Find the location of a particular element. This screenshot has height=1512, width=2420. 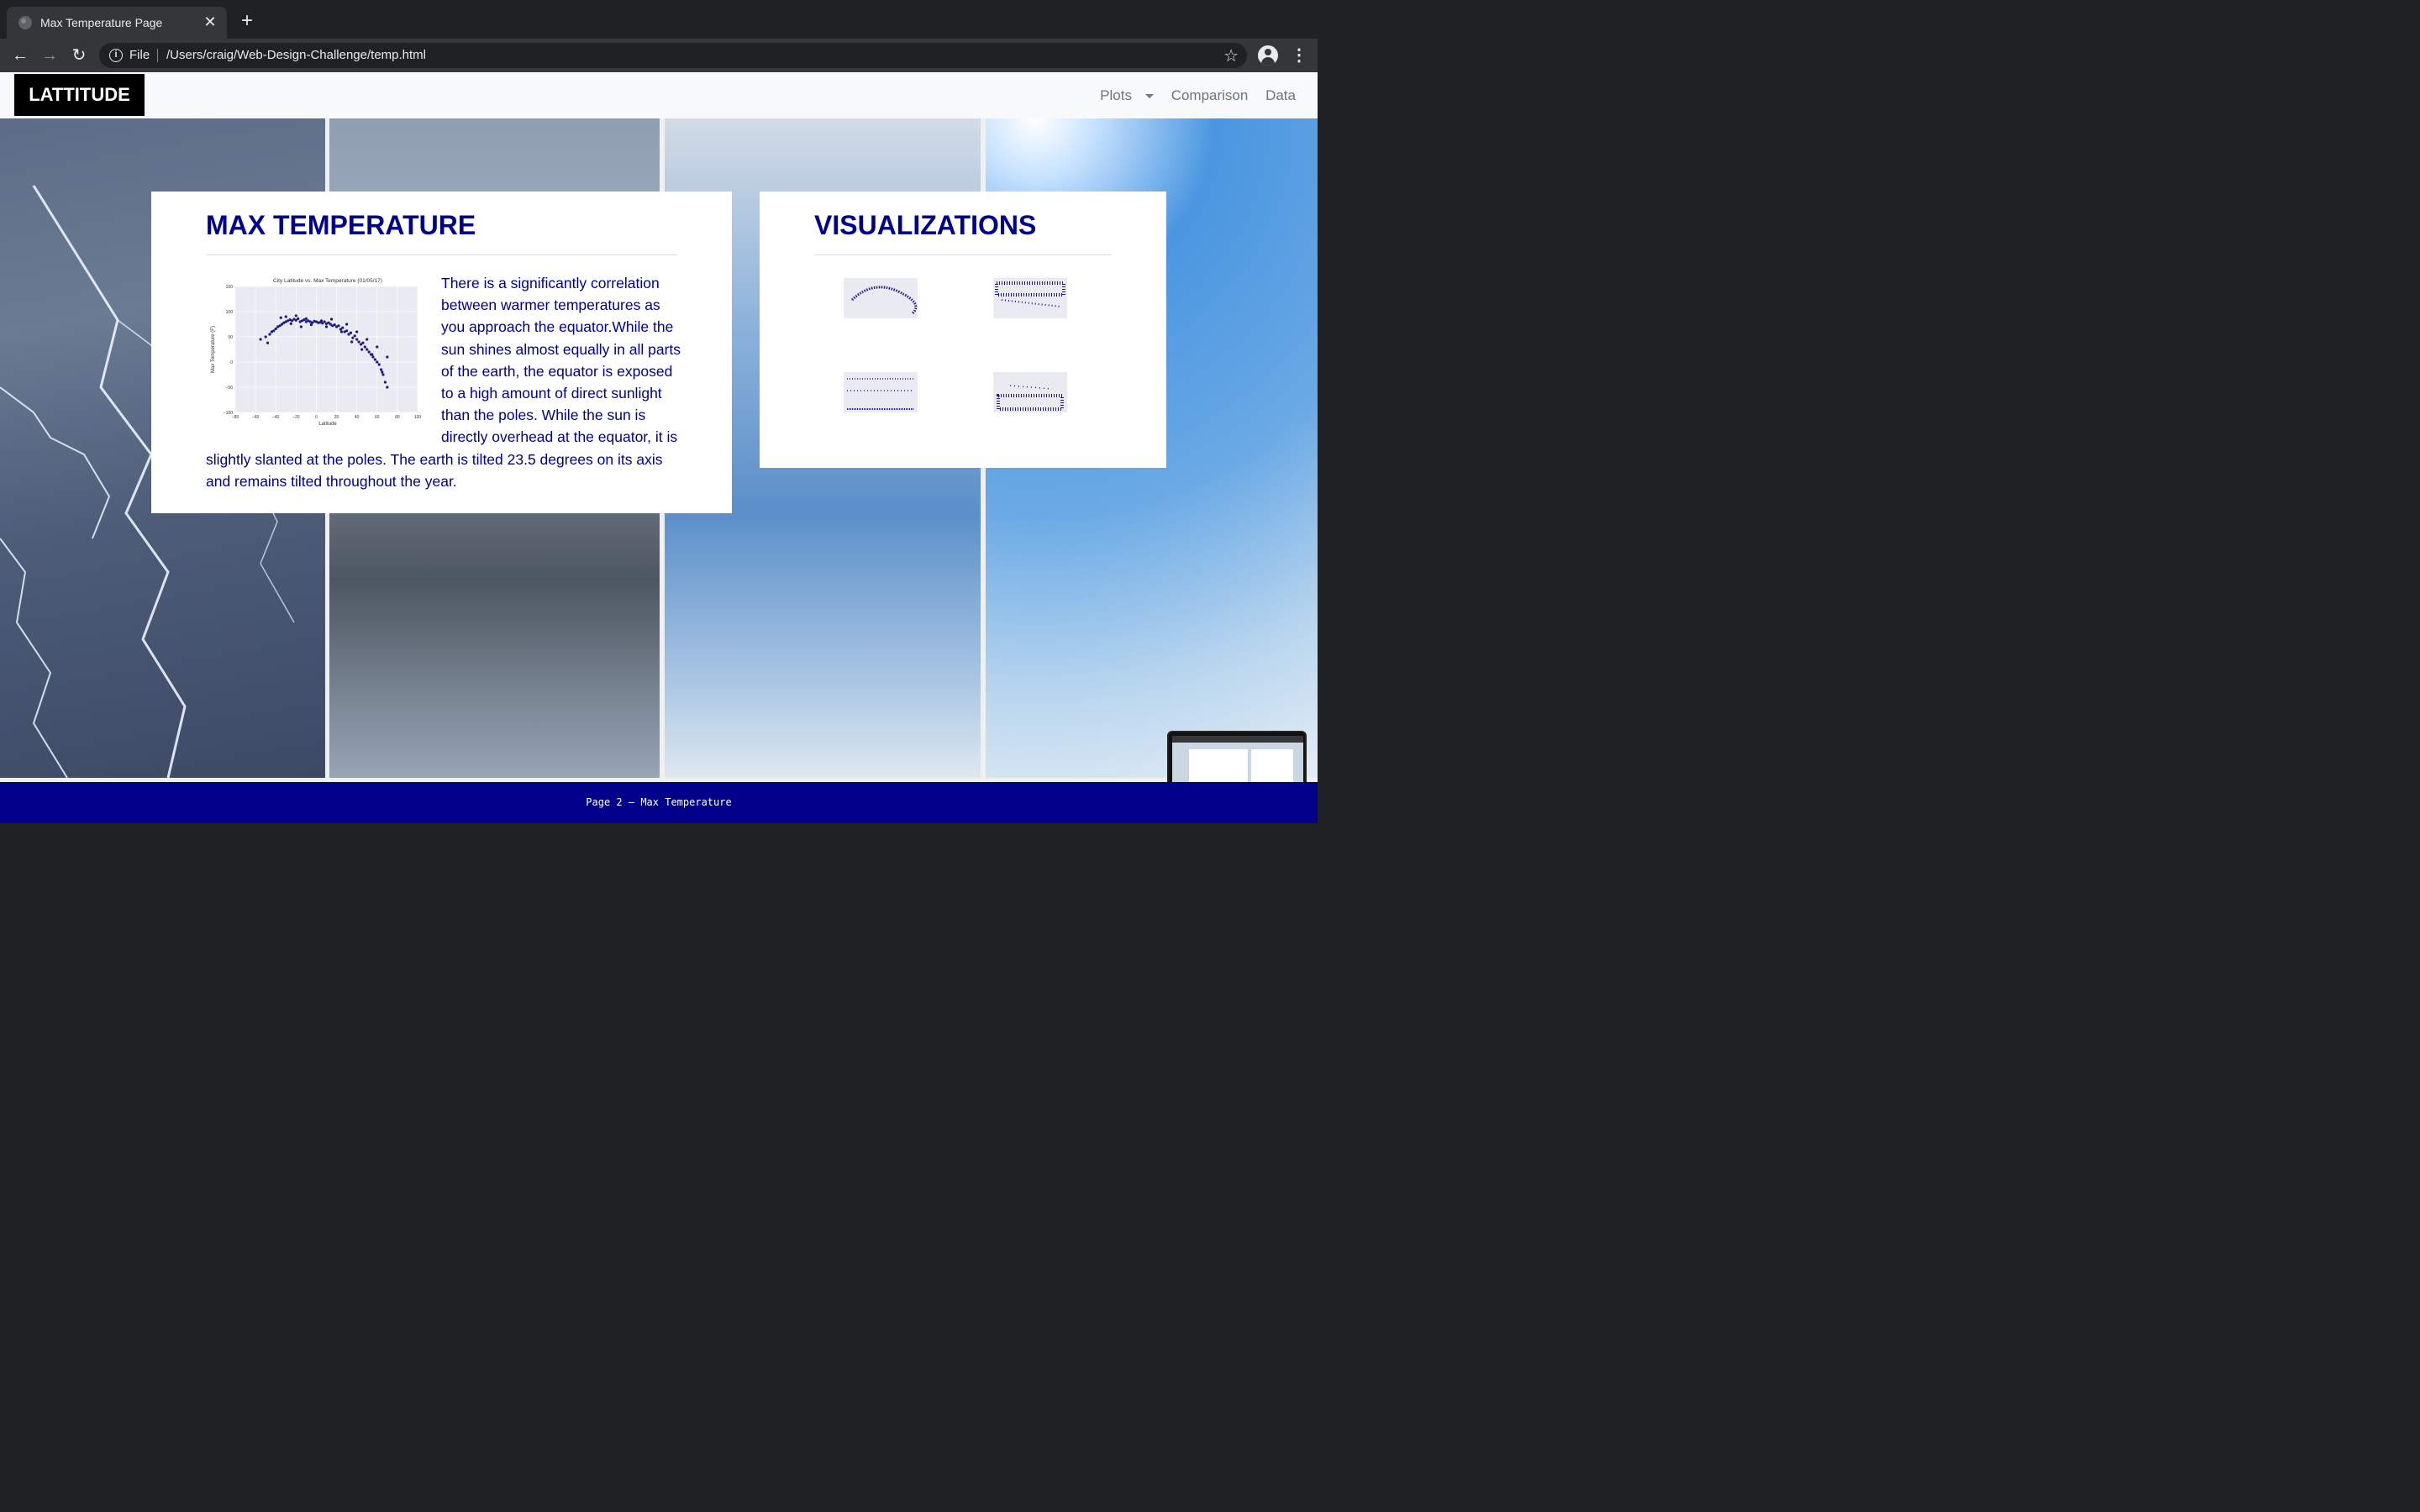

nav-data-link: Data is located at coordinates (1281, 95).